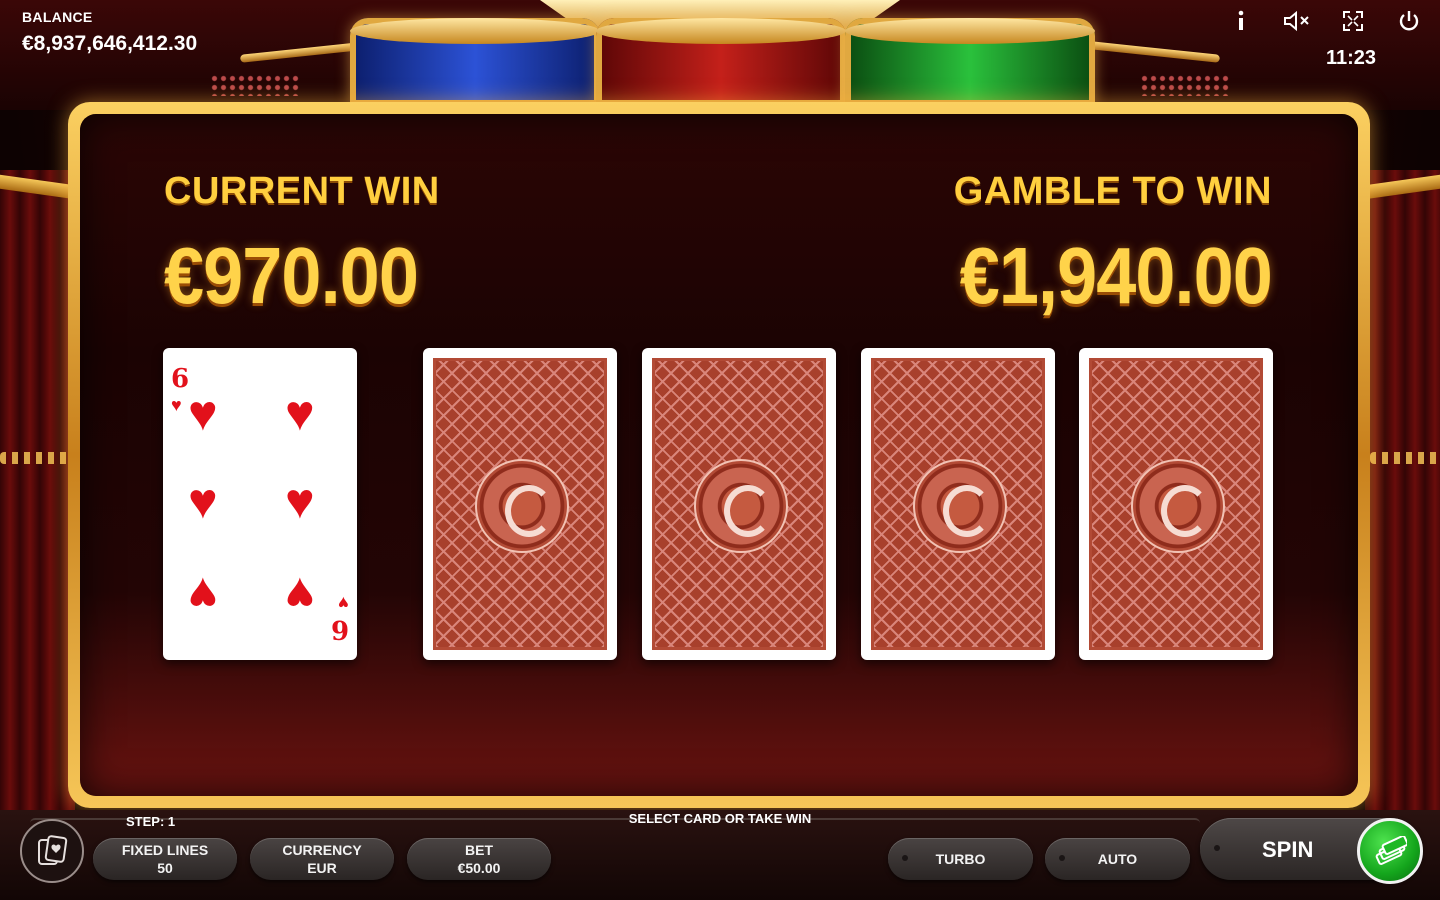 This screenshot has height=900, width=1440. I want to click on mute-icon, so click(1297, 21).